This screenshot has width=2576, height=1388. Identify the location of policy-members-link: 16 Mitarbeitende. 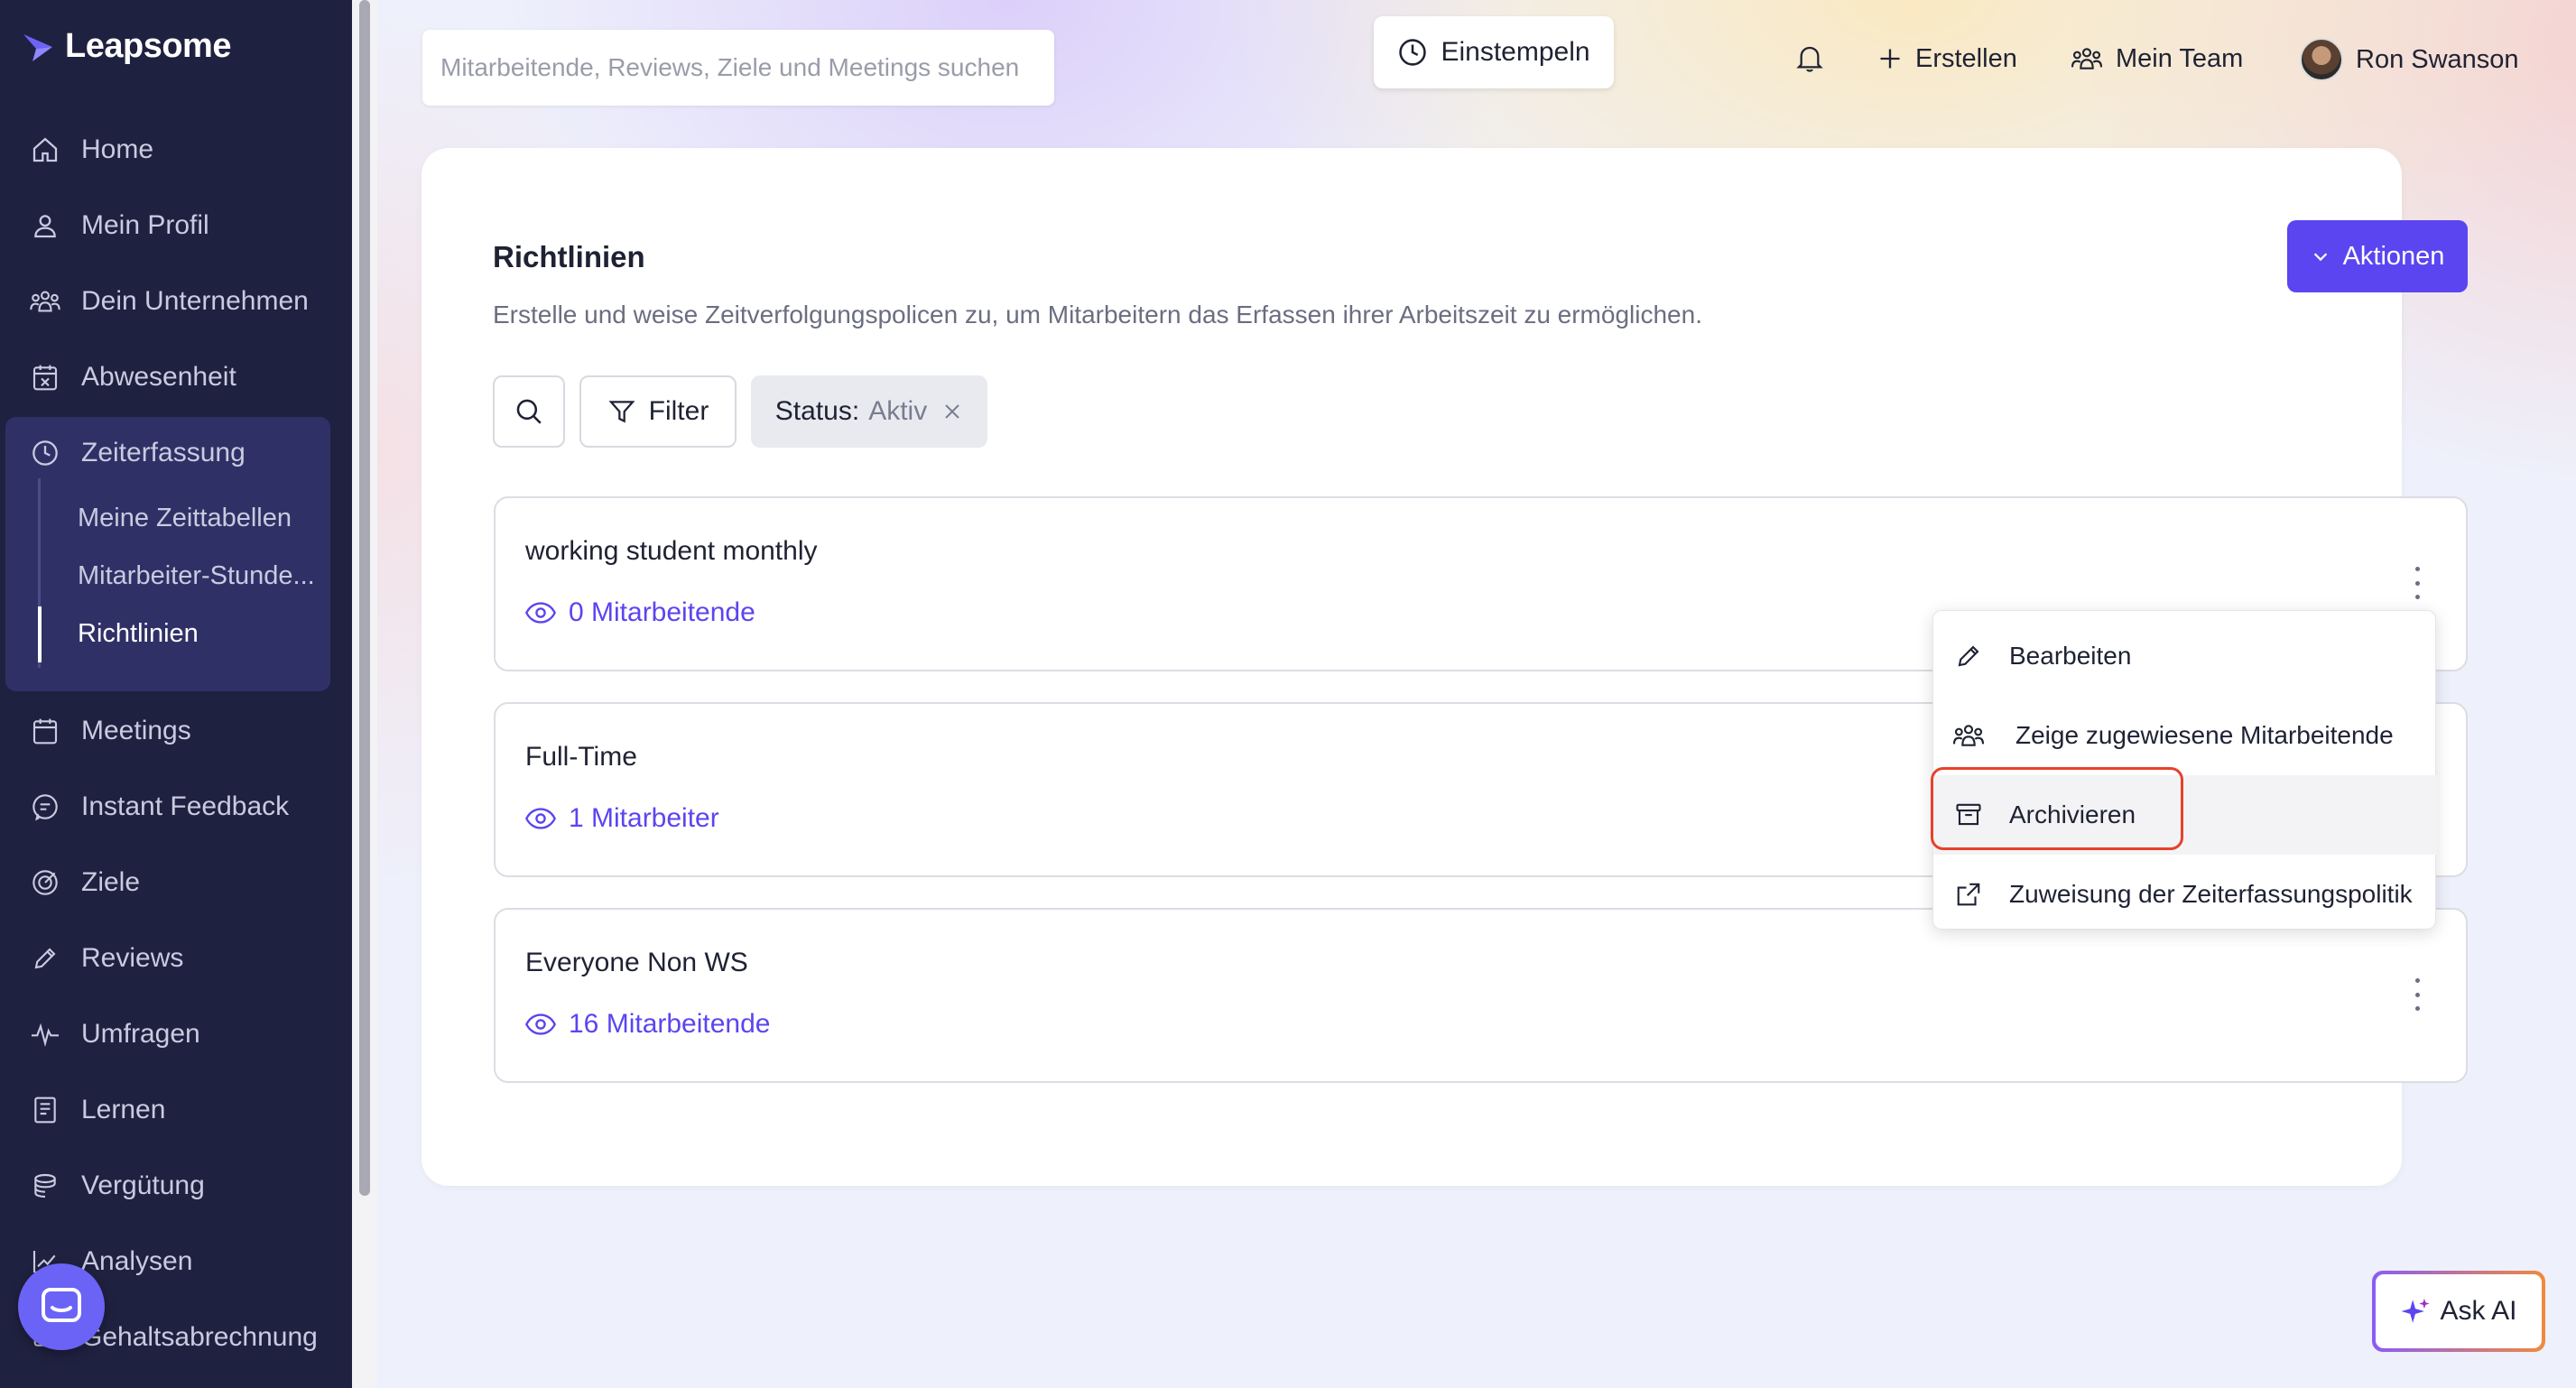
(647, 1024).